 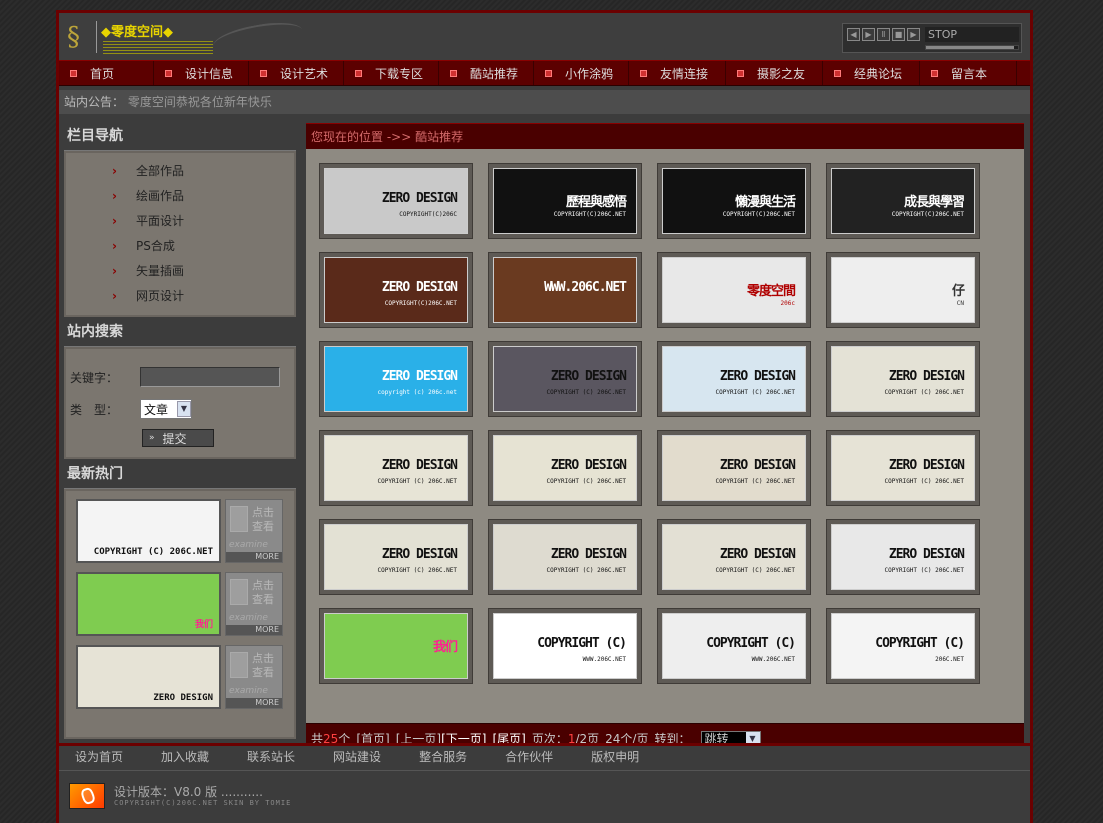 I want to click on volume-slider, so click(x=972, y=47).